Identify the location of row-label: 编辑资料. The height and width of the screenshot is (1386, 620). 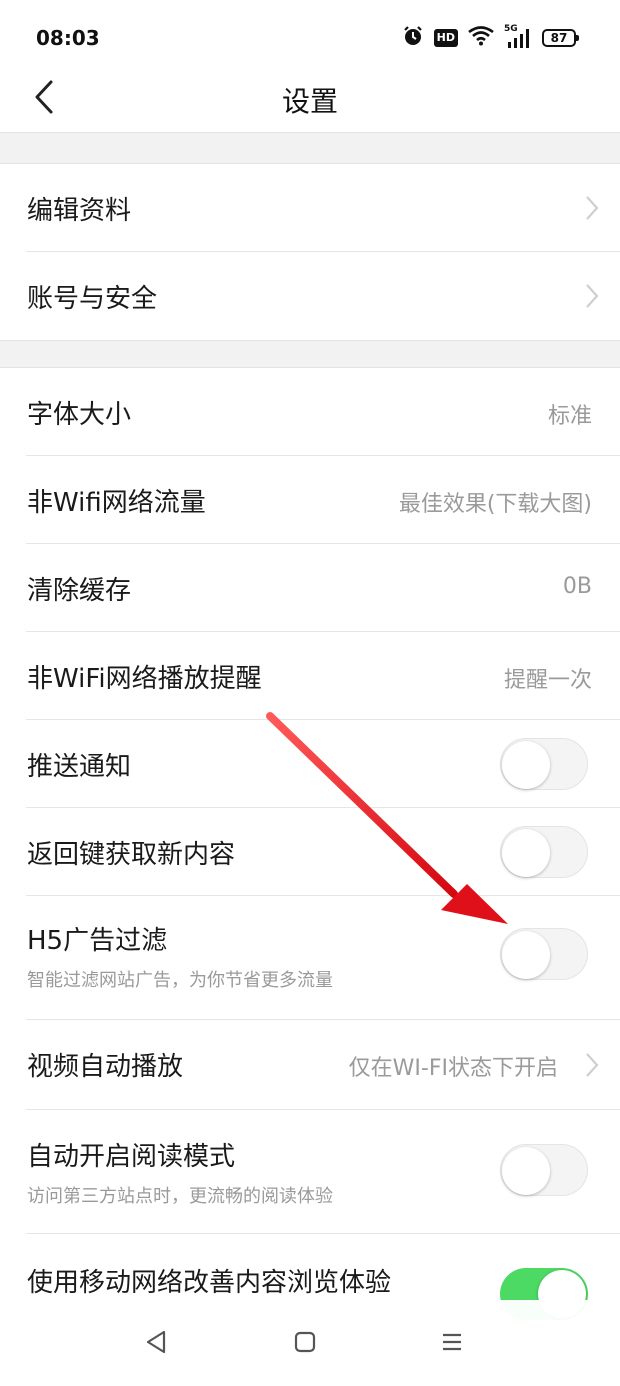
(79, 211).